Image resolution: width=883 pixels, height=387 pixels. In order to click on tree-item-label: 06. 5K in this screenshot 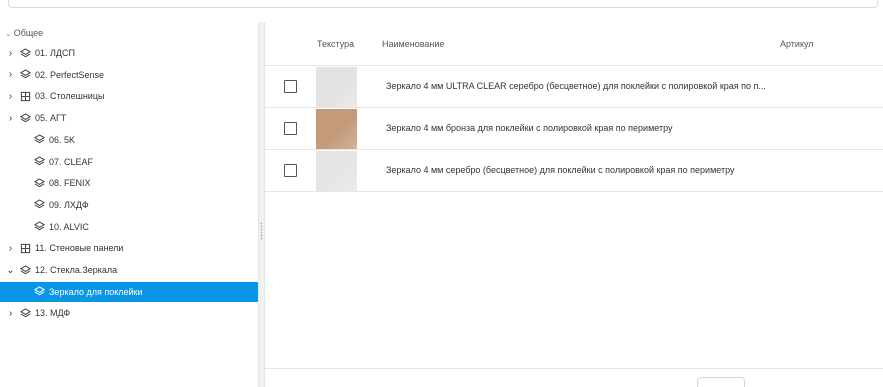, I will do `click(62, 139)`.